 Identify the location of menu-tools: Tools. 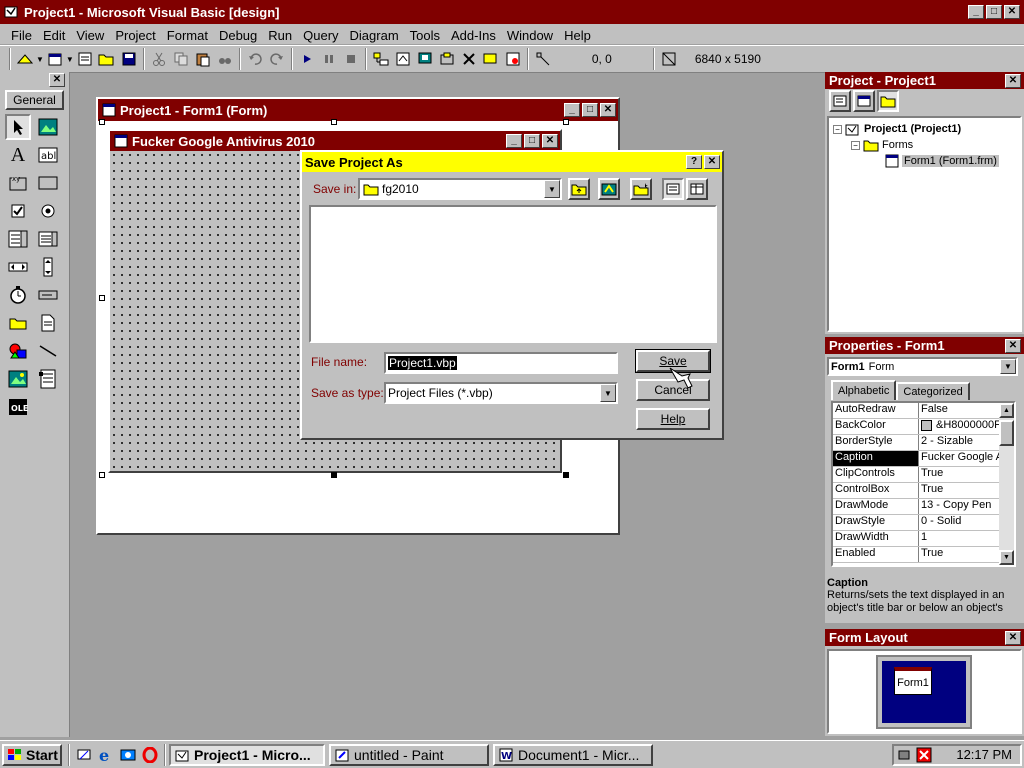
(425, 35).